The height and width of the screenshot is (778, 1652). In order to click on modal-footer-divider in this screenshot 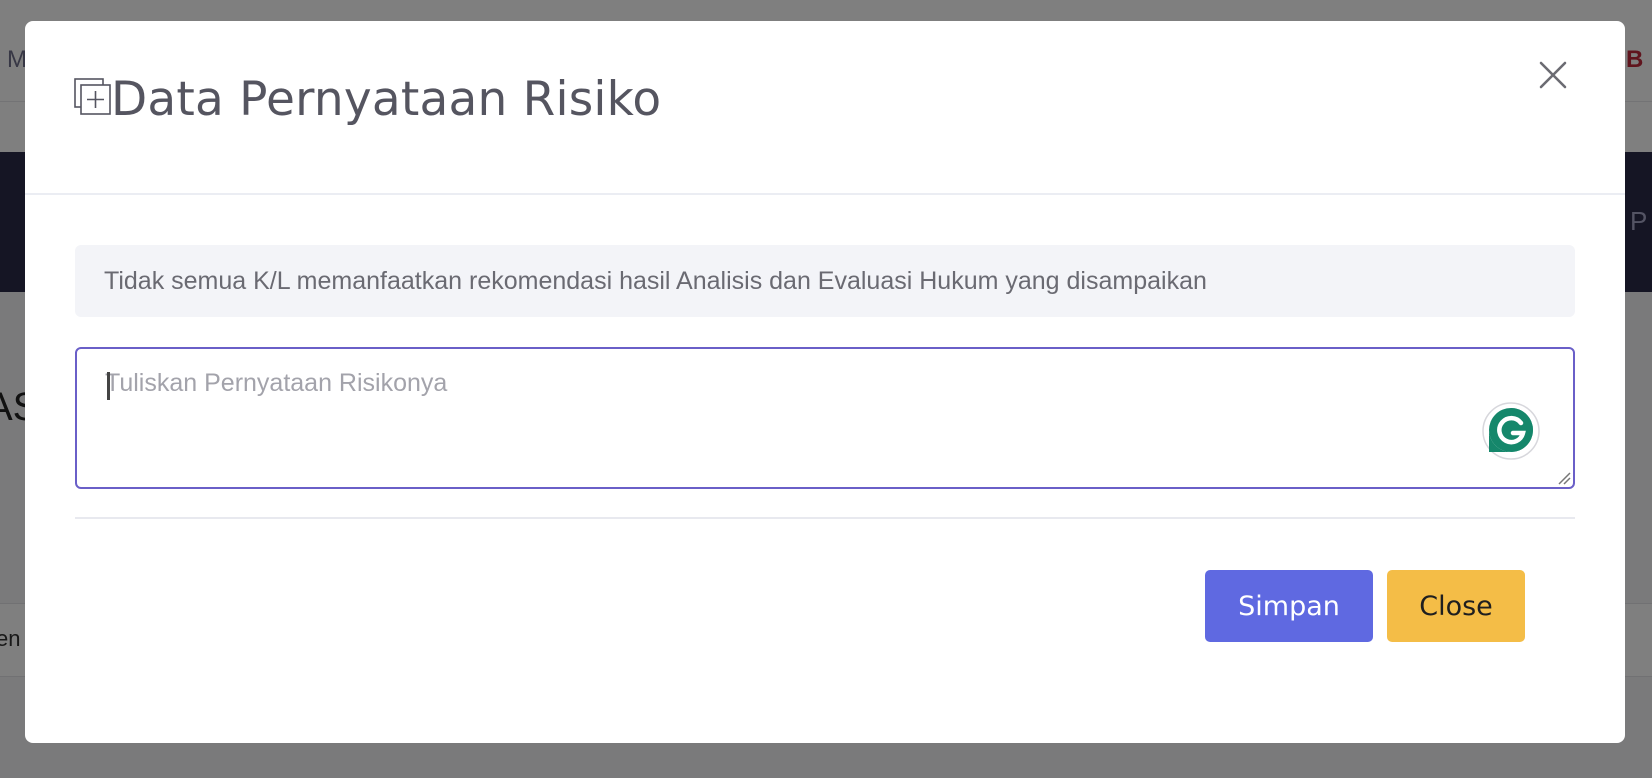, I will do `click(825, 518)`.